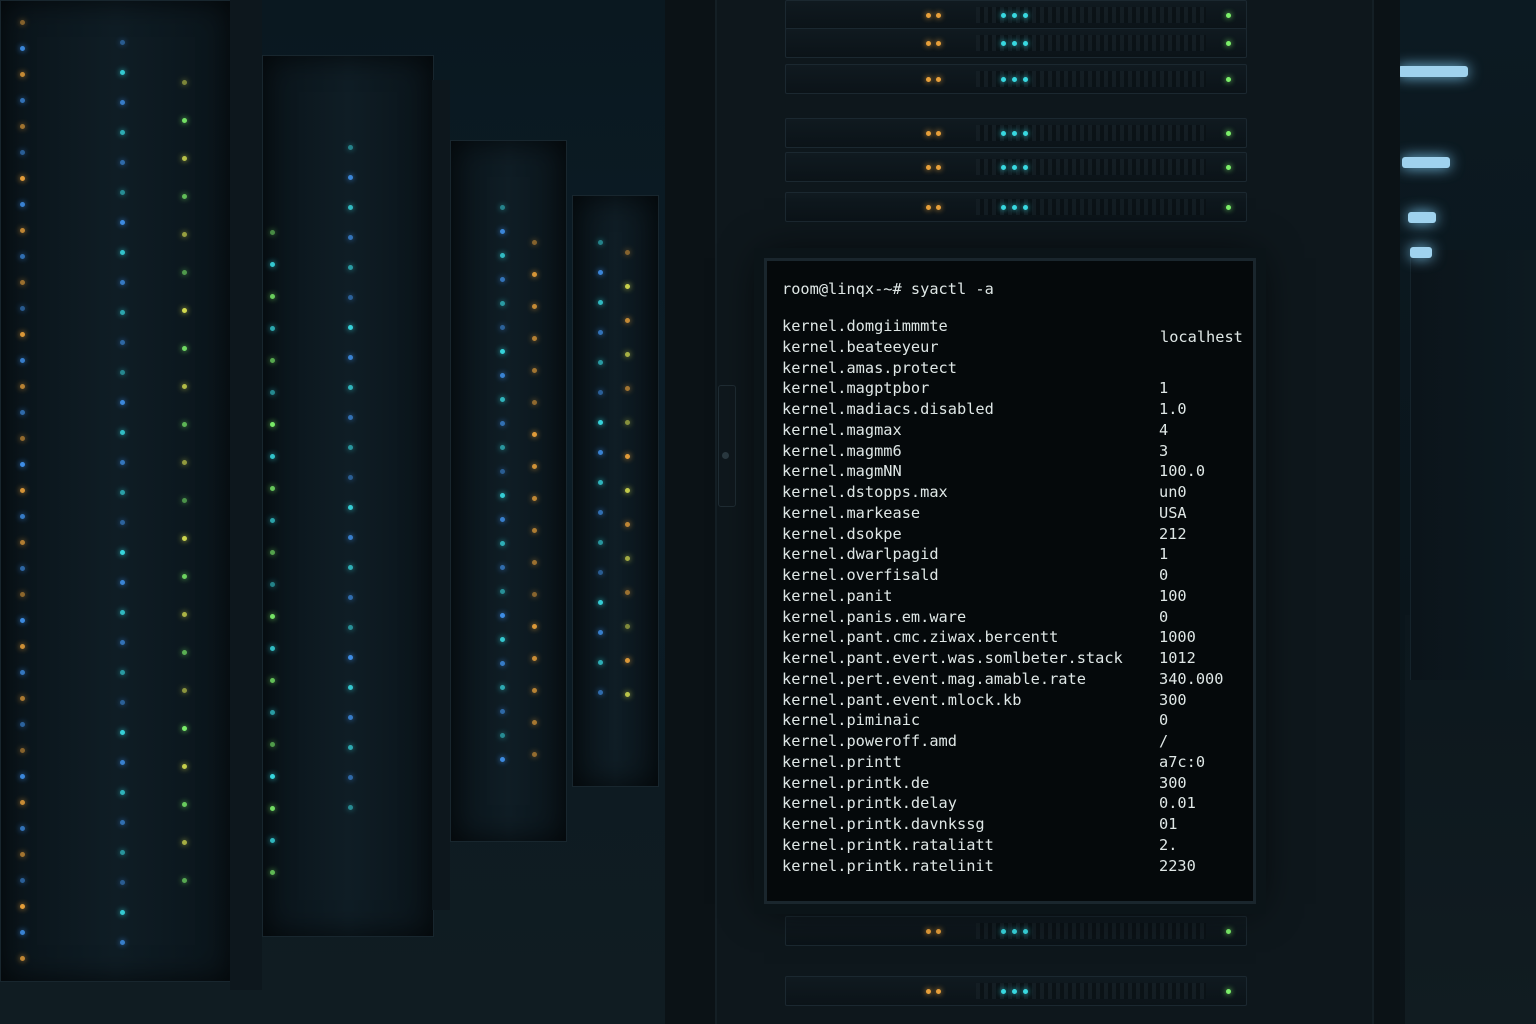 The height and width of the screenshot is (1024, 1536). Describe the element at coordinates (1017, 369) in the screenshot. I see `sysctl-row: kernel.amas.protect` at that location.